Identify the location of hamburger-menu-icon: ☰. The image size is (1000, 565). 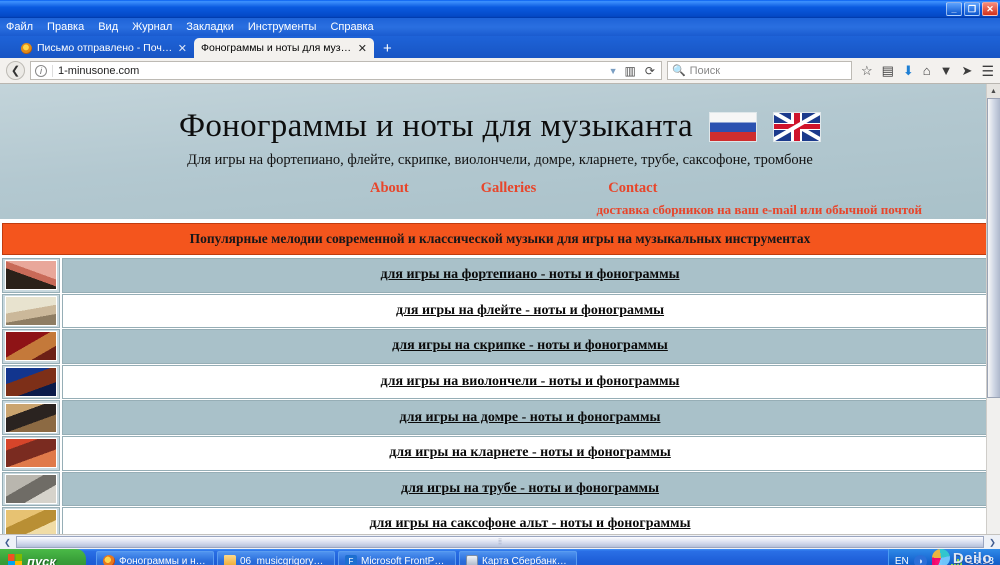
(987, 71).